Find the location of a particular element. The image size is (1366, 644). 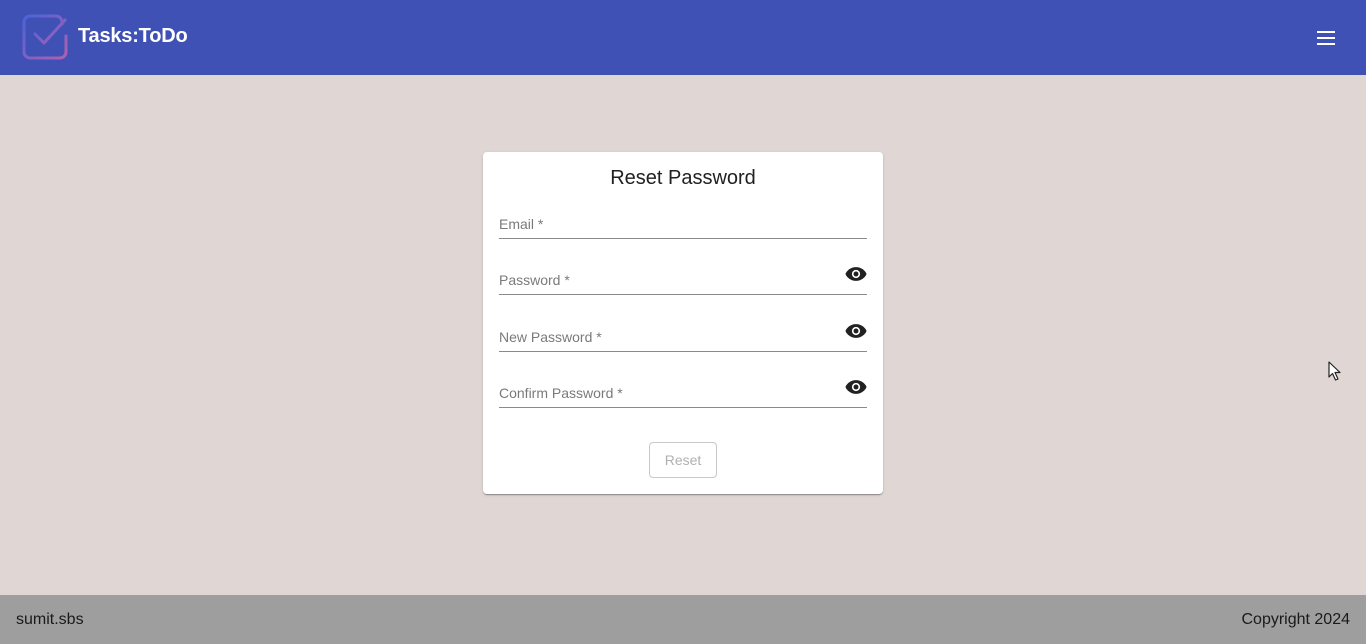

confirm-password-input is located at coordinates (683, 387).